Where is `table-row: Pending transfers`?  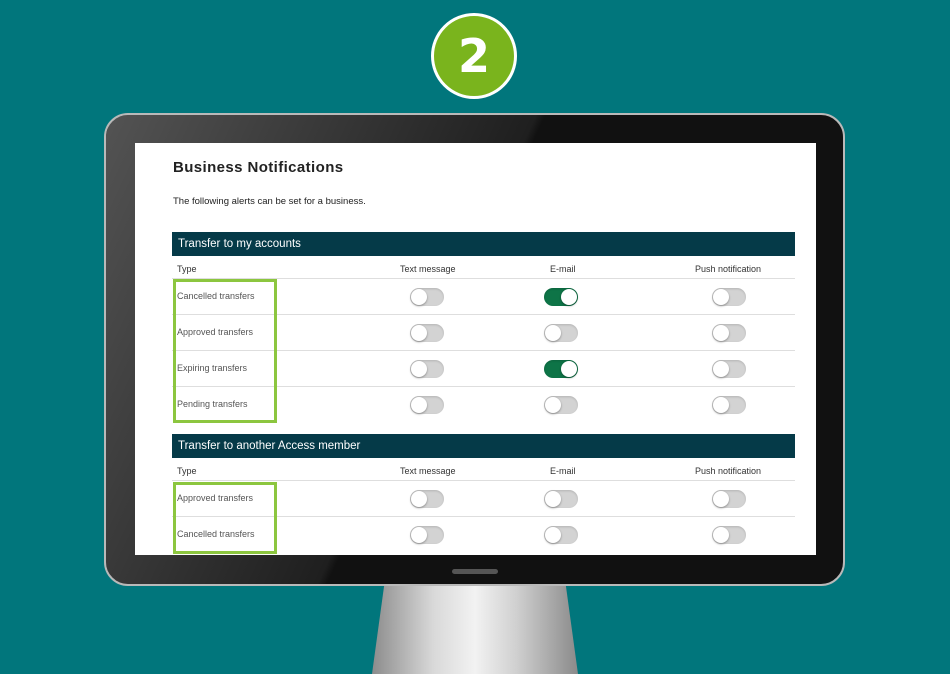 table-row: Pending transfers is located at coordinates (483, 404).